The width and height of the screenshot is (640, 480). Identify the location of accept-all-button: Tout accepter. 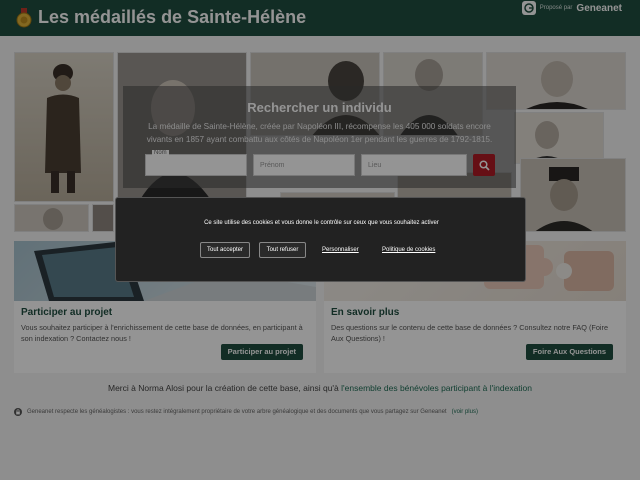
(225, 250).